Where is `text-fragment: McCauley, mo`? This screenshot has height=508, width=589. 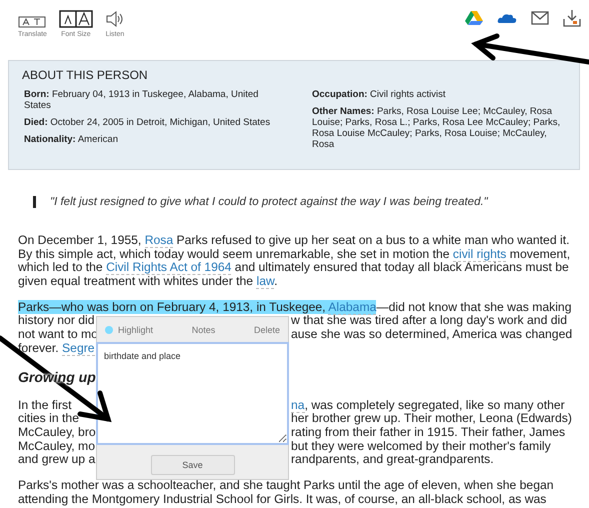
text-fragment: McCauley, mo is located at coordinates (56, 447).